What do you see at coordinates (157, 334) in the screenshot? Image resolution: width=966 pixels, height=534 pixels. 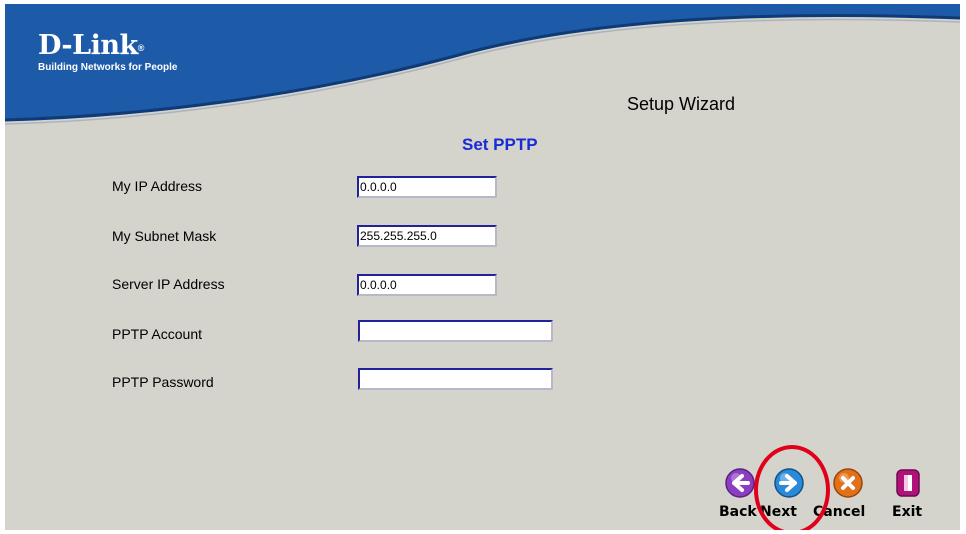 I see `pptp-account-label: PPTP Account` at bounding box center [157, 334].